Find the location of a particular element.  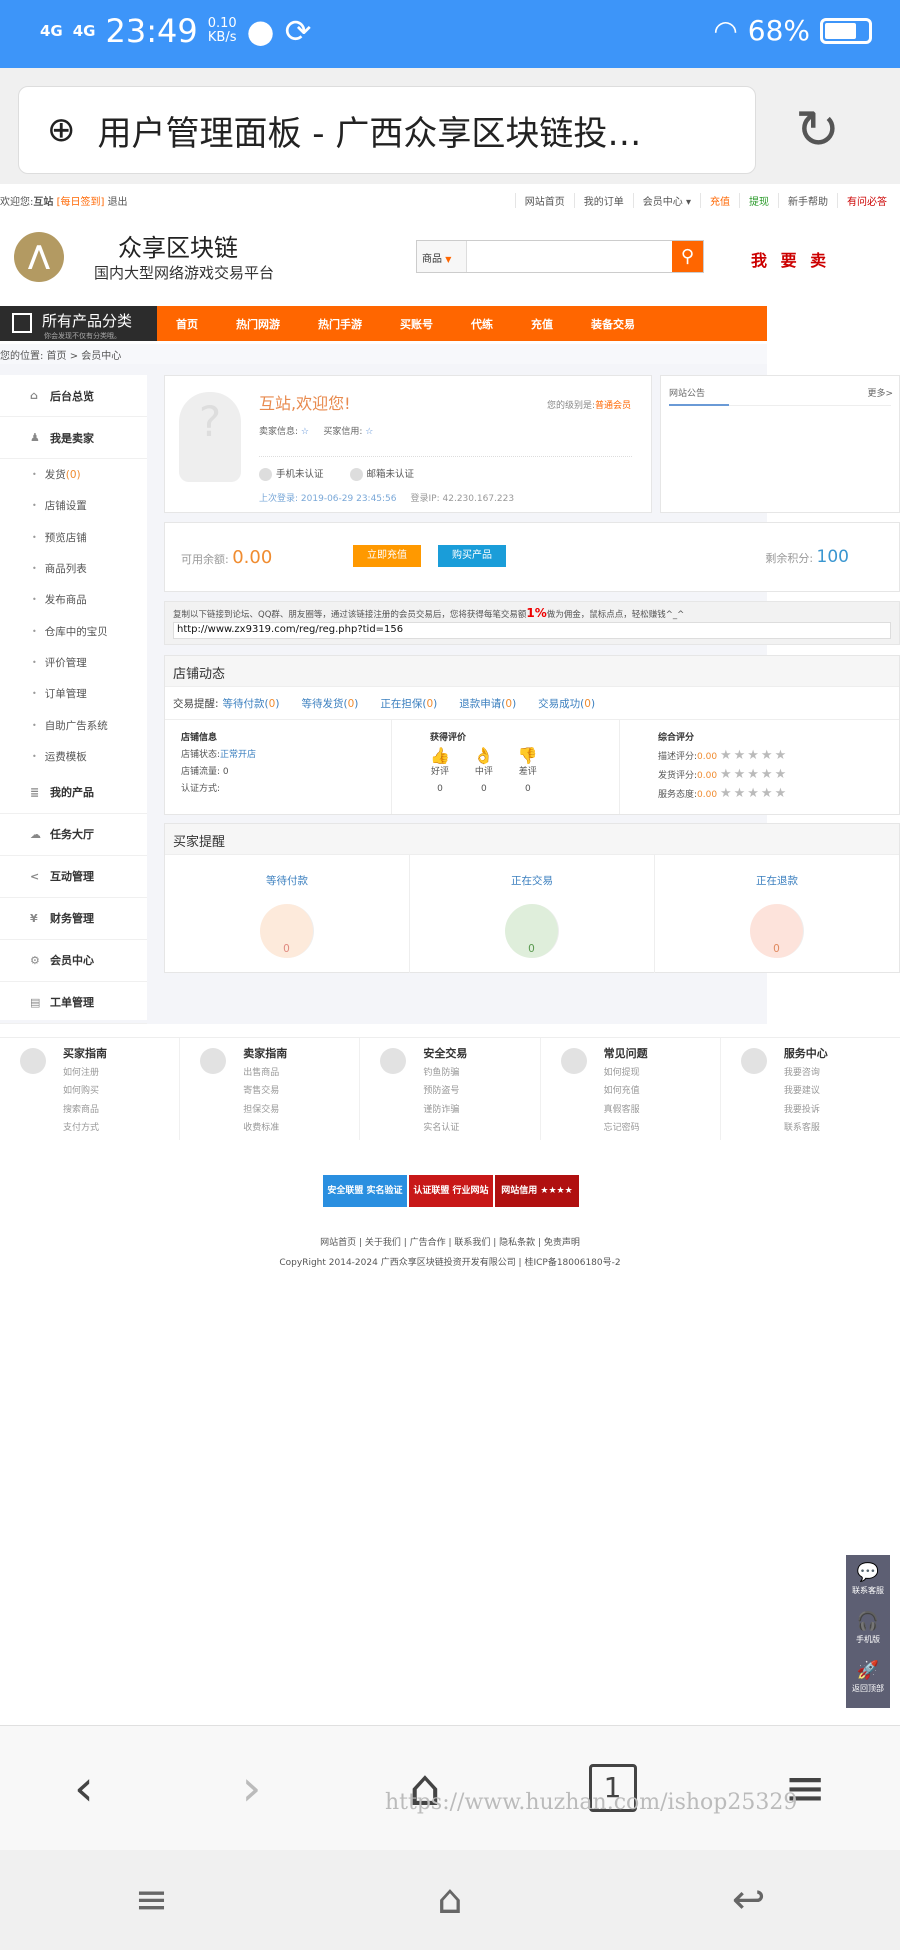

home-icon: ⌂ is located at coordinates (449, 1900).